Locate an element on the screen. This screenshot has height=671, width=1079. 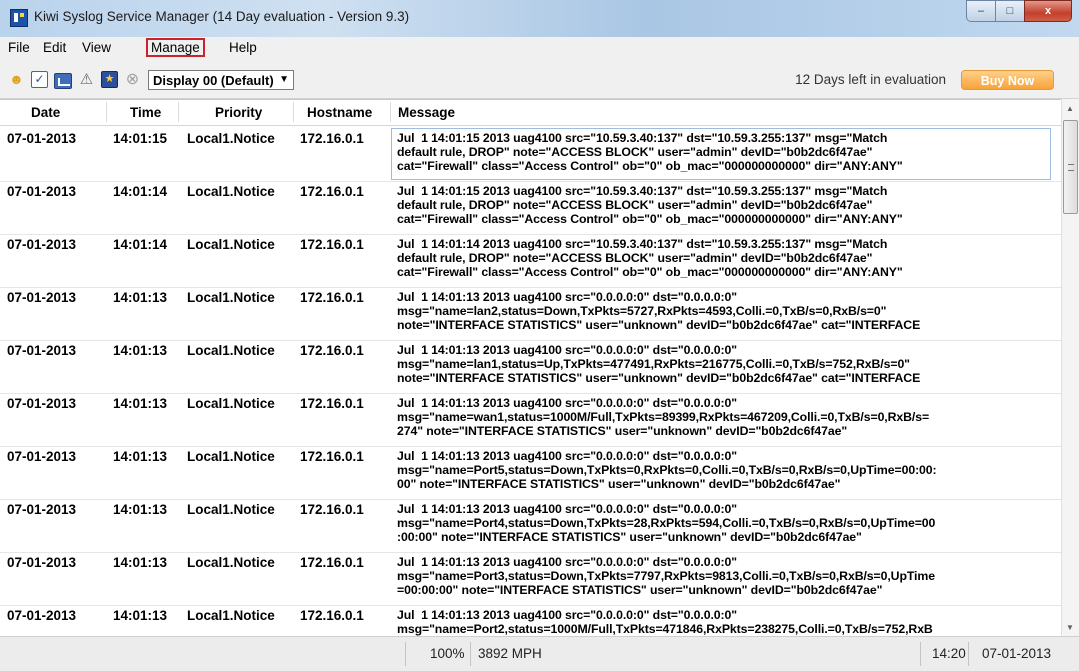
menu-view: View is located at coordinates (96, 47).